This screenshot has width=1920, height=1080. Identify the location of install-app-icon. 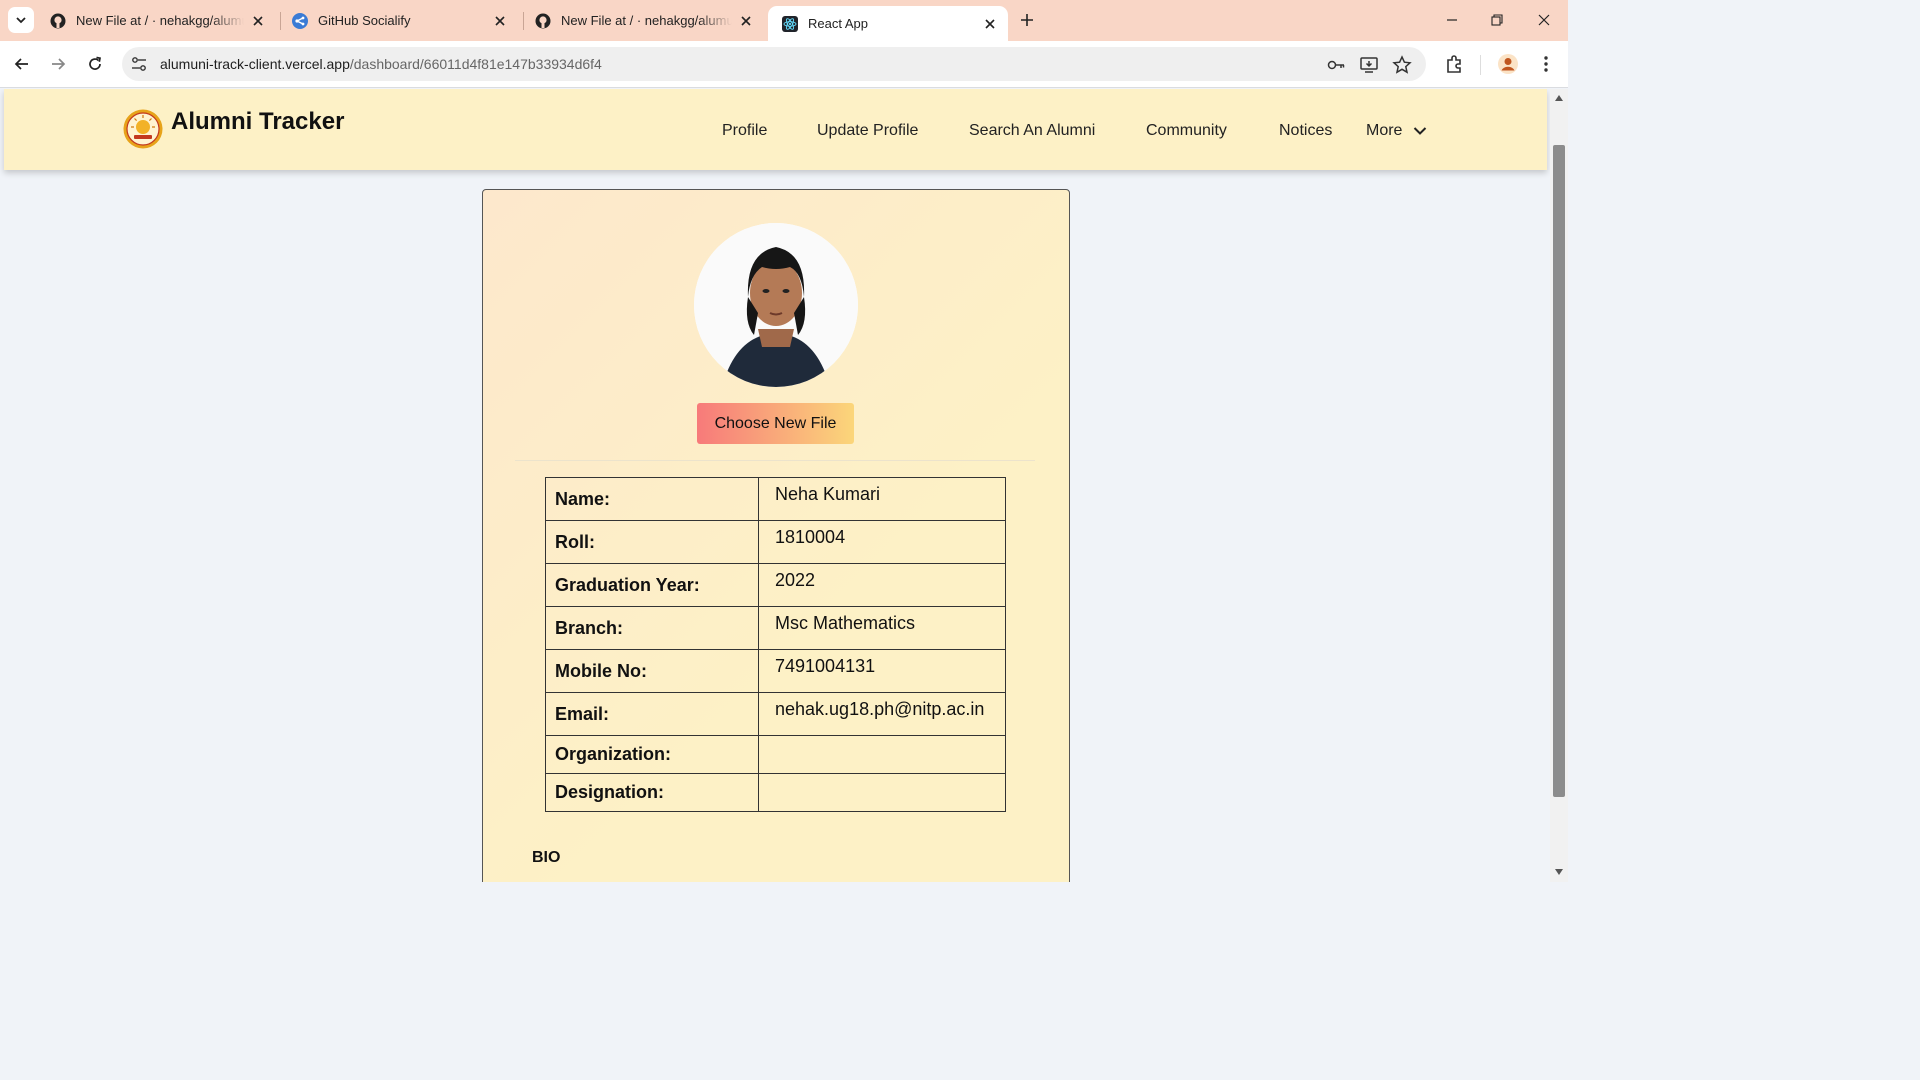
(1369, 65).